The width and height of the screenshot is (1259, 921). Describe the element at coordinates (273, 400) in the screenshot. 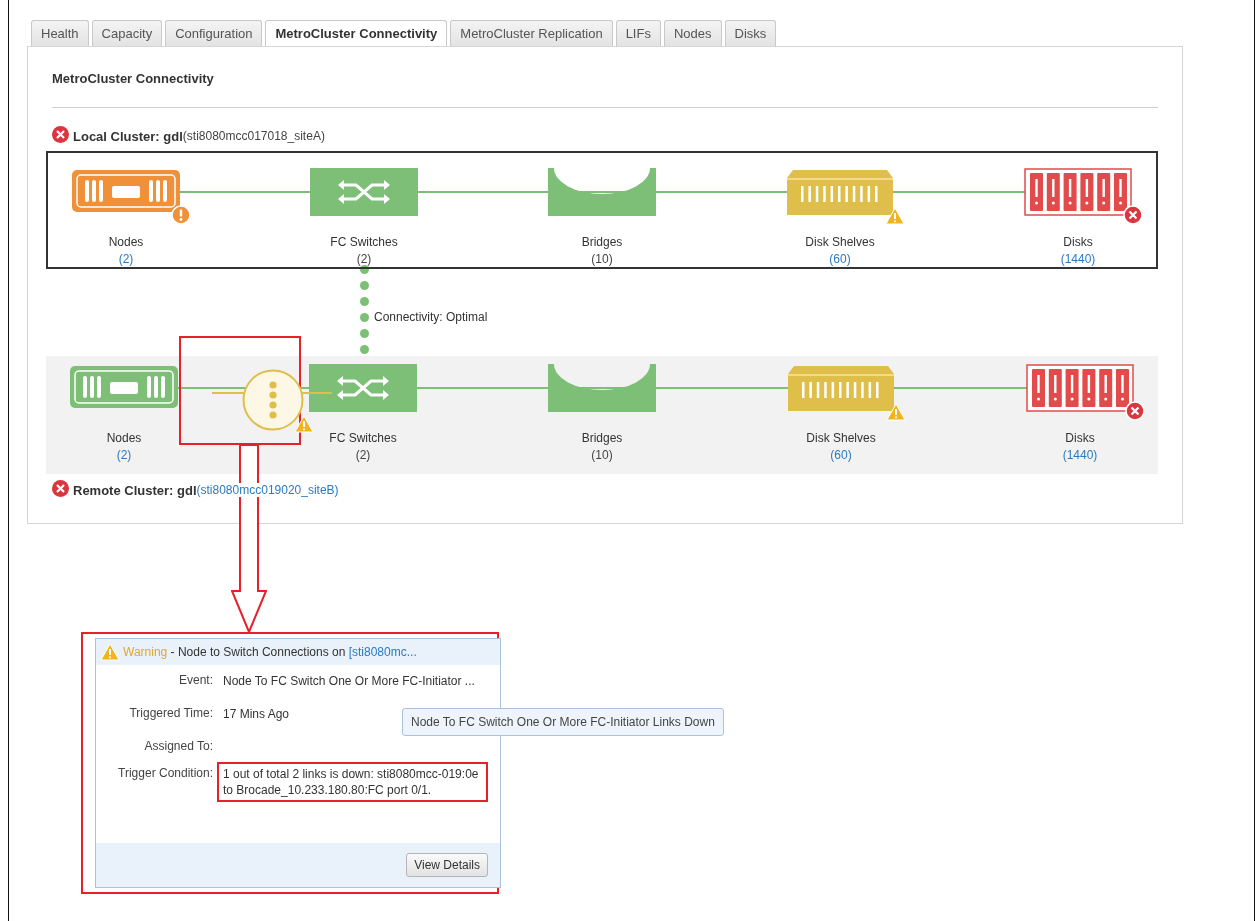

I see `port-link-icon` at that location.